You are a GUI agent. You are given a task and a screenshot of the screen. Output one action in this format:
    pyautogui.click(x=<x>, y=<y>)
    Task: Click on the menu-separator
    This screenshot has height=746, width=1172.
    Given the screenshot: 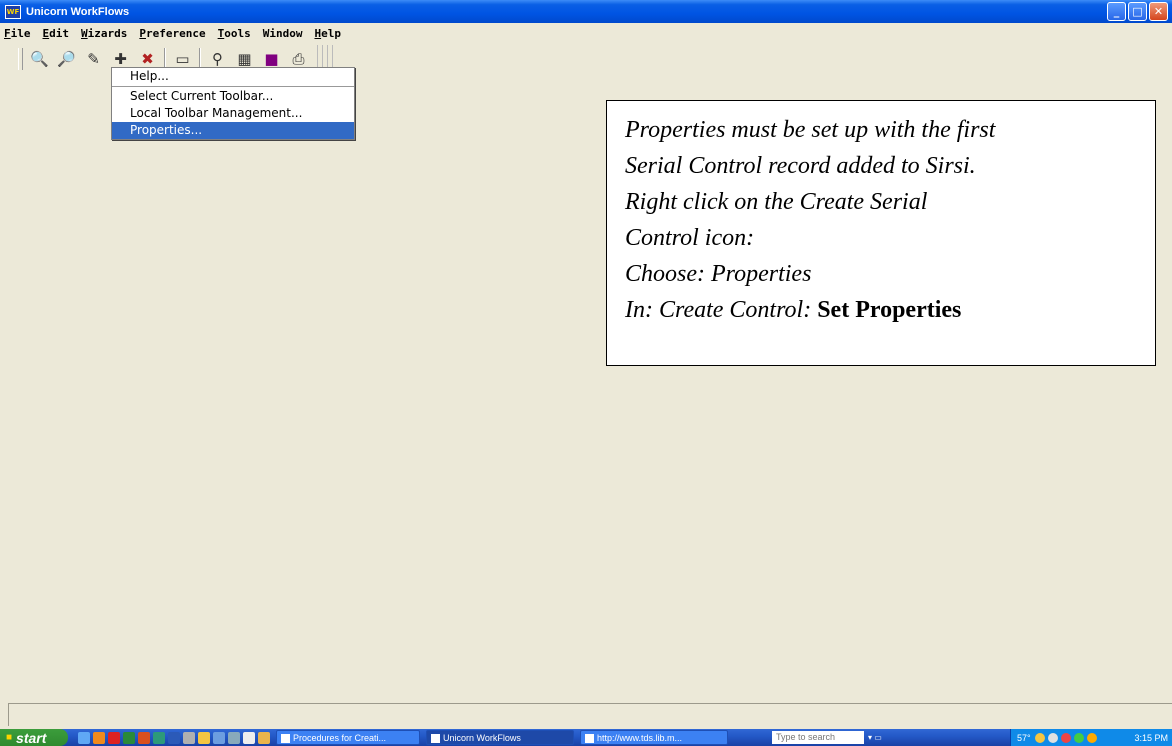 What is the action you would take?
    pyautogui.click(x=233, y=86)
    